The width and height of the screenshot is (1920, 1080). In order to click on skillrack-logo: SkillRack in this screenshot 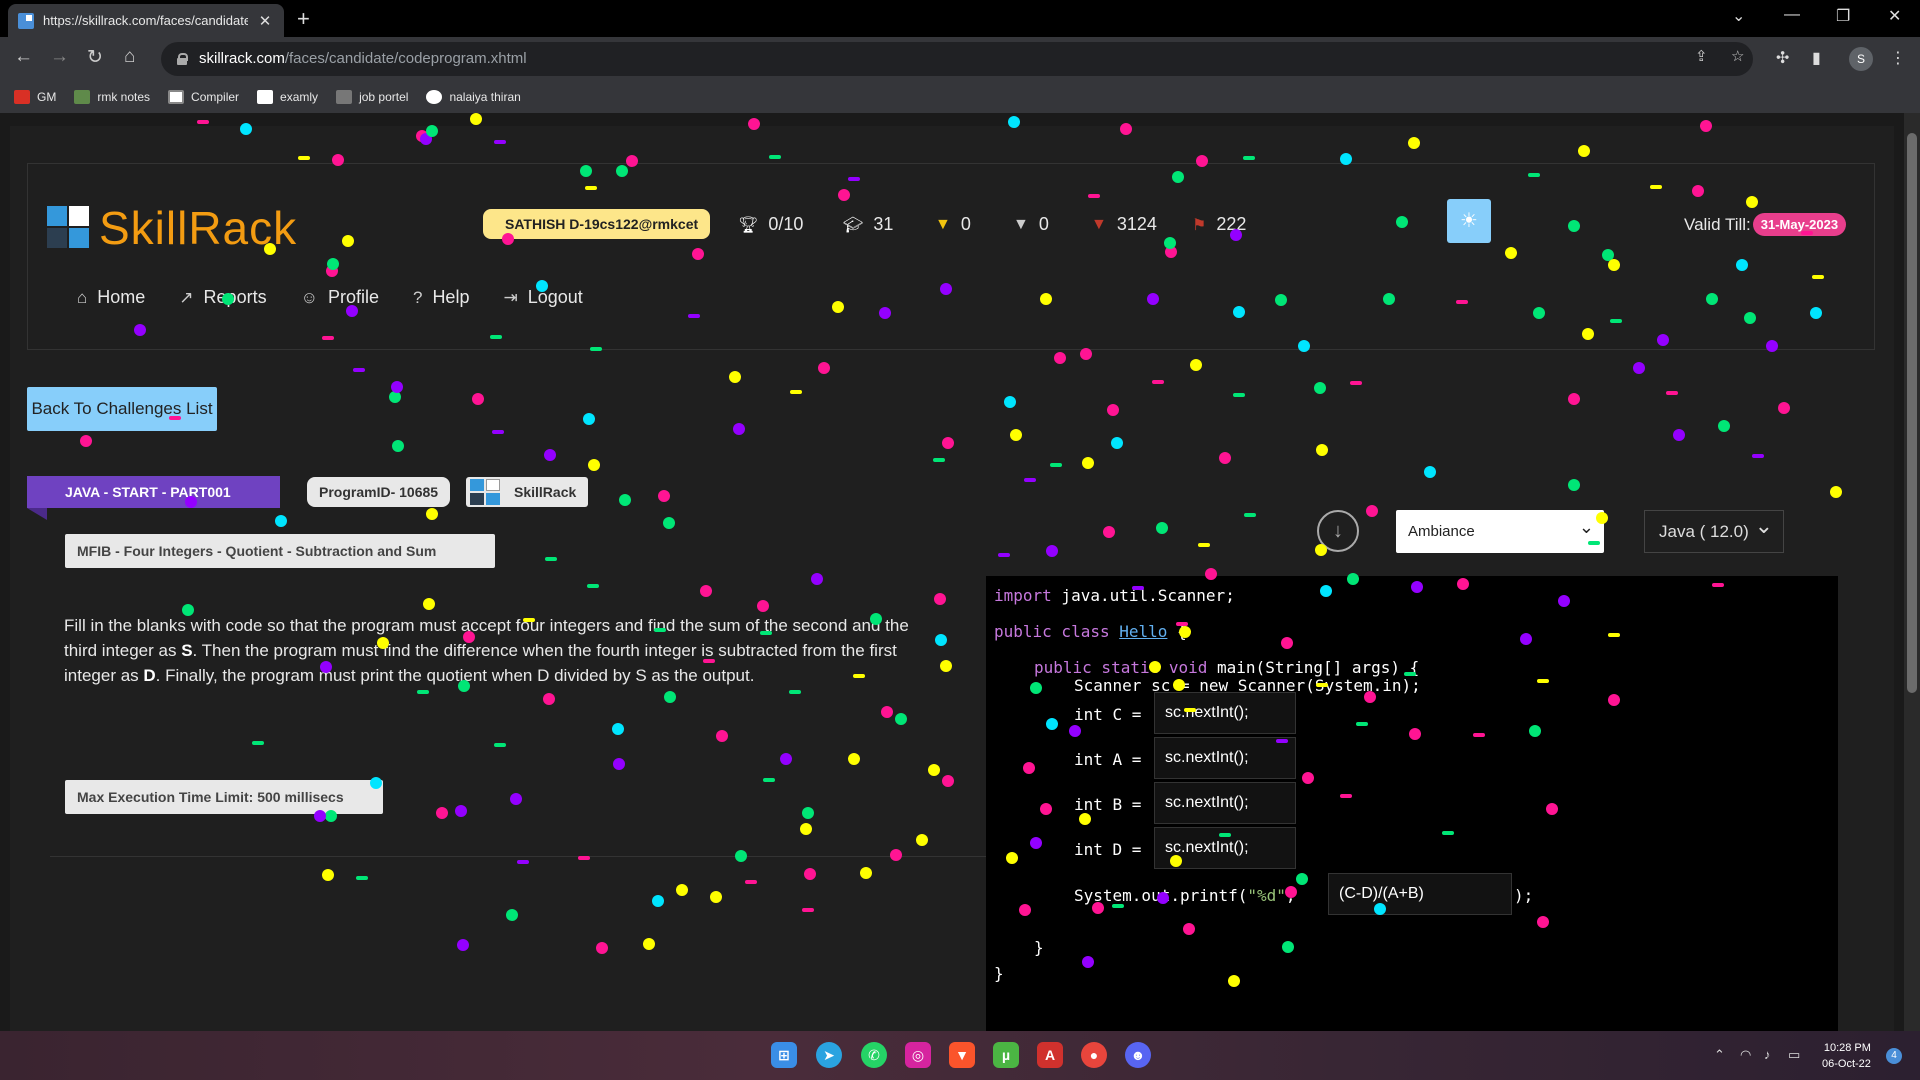, I will do `click(172, 228)`.